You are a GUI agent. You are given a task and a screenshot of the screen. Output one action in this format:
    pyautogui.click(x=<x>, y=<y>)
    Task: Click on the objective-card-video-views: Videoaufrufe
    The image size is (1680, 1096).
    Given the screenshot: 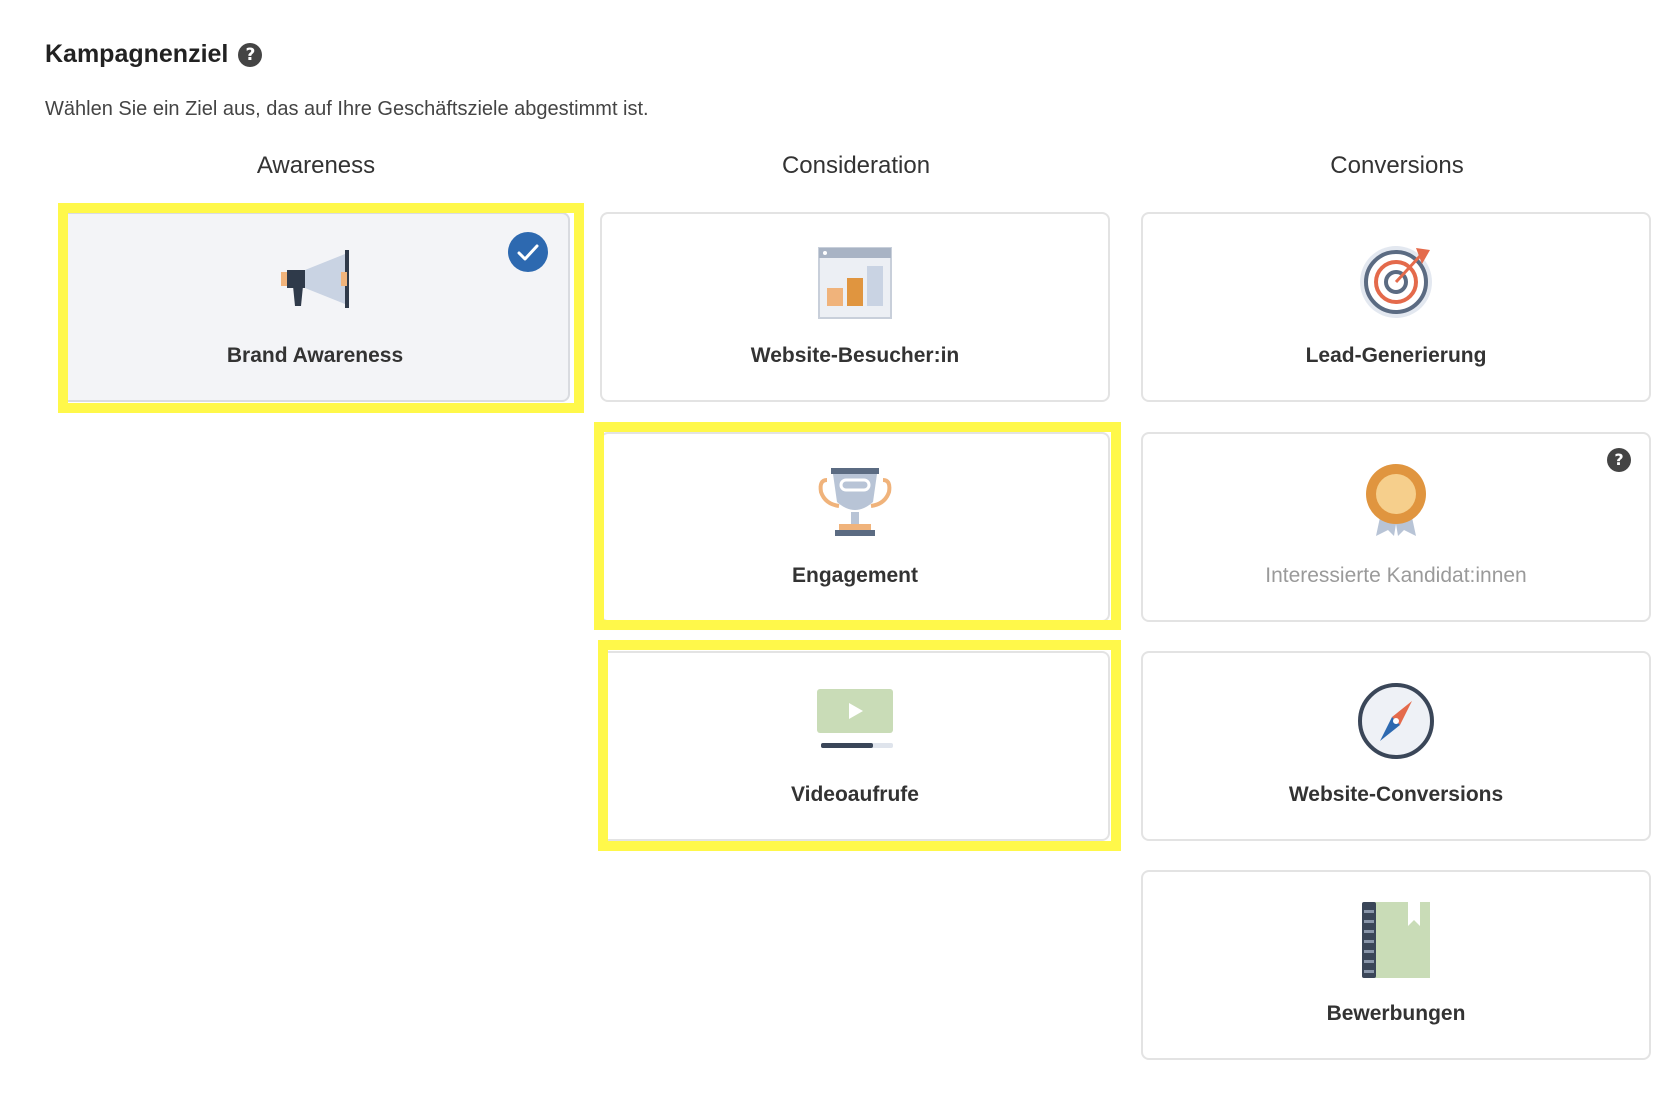 What is the action you would take?
    pyautogui.click(x=855, y=746)
    